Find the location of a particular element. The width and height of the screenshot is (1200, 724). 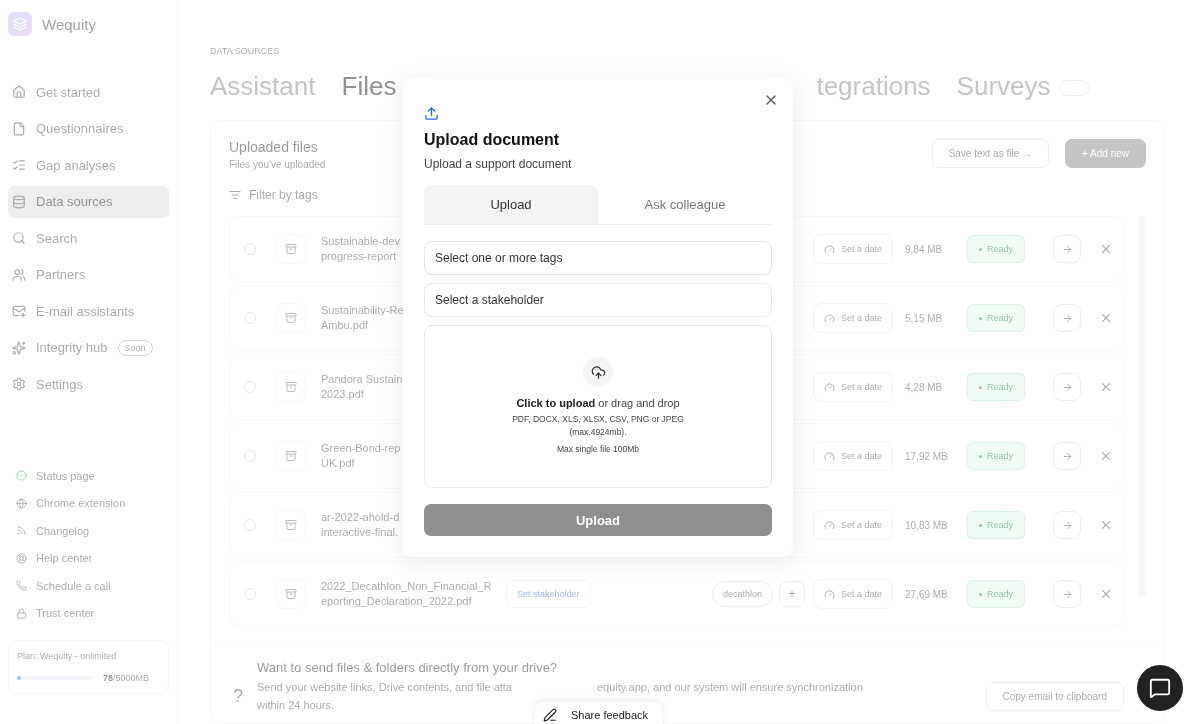

sidebar-link: Schedule a call is located at coordinates (92, 586).